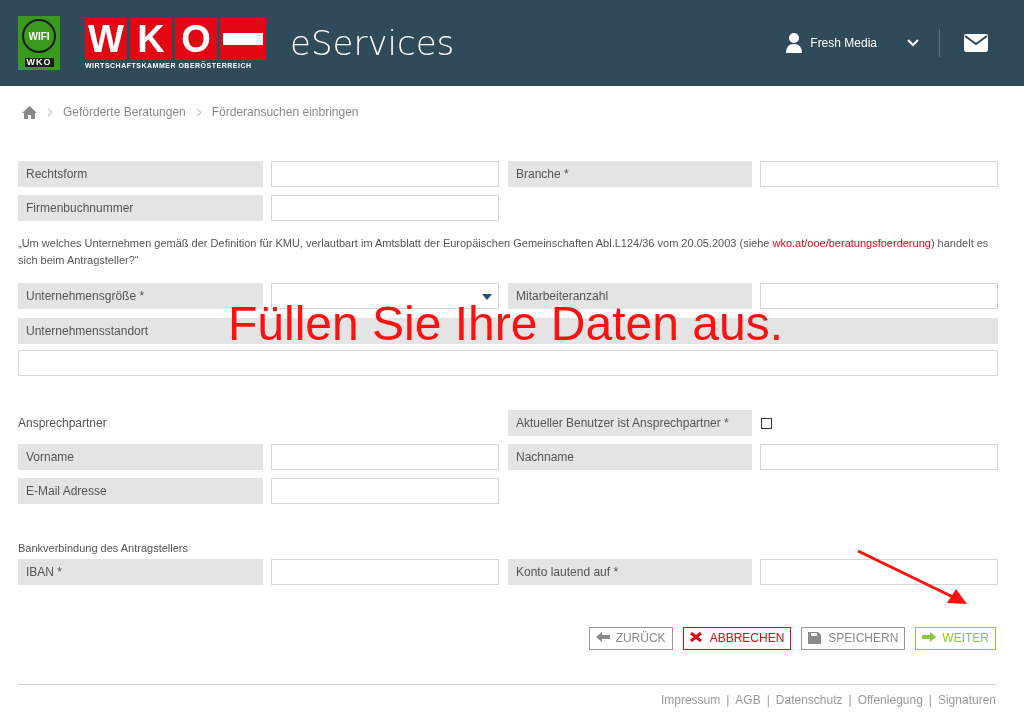 The image size is (1024, 712). Describe the element at coordinates (140, 491) in the screenshot. I see `field-label: E-Mail Adresse` at that location.